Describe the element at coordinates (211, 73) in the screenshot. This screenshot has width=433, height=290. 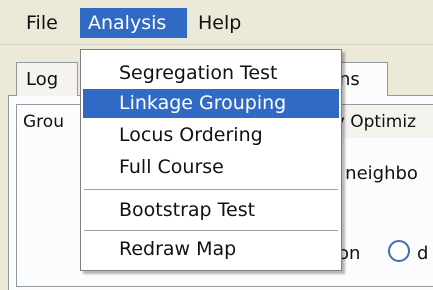
I see `menu-item-segregation-test: Segregation Test` at that location.